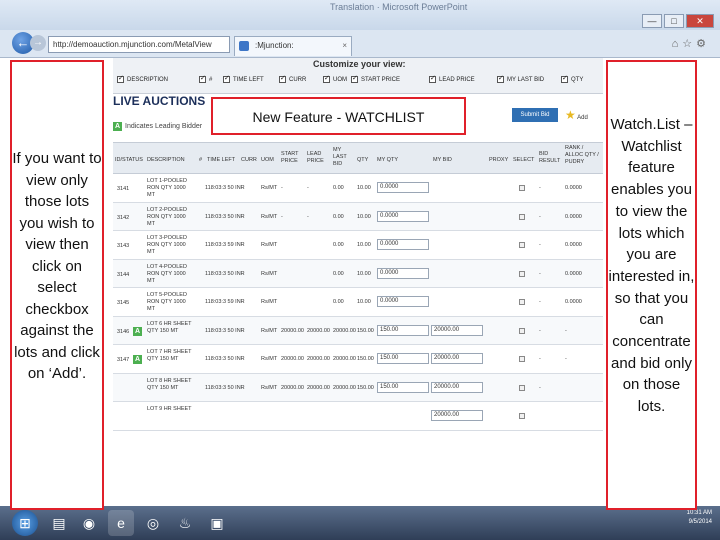 This screenshot has height=540, width=720. What do you see at coordinates (225, 245) in the screenshot?
I see `cell-time-left: 118:03:3 59 INR` at bounding box center [225, 245].